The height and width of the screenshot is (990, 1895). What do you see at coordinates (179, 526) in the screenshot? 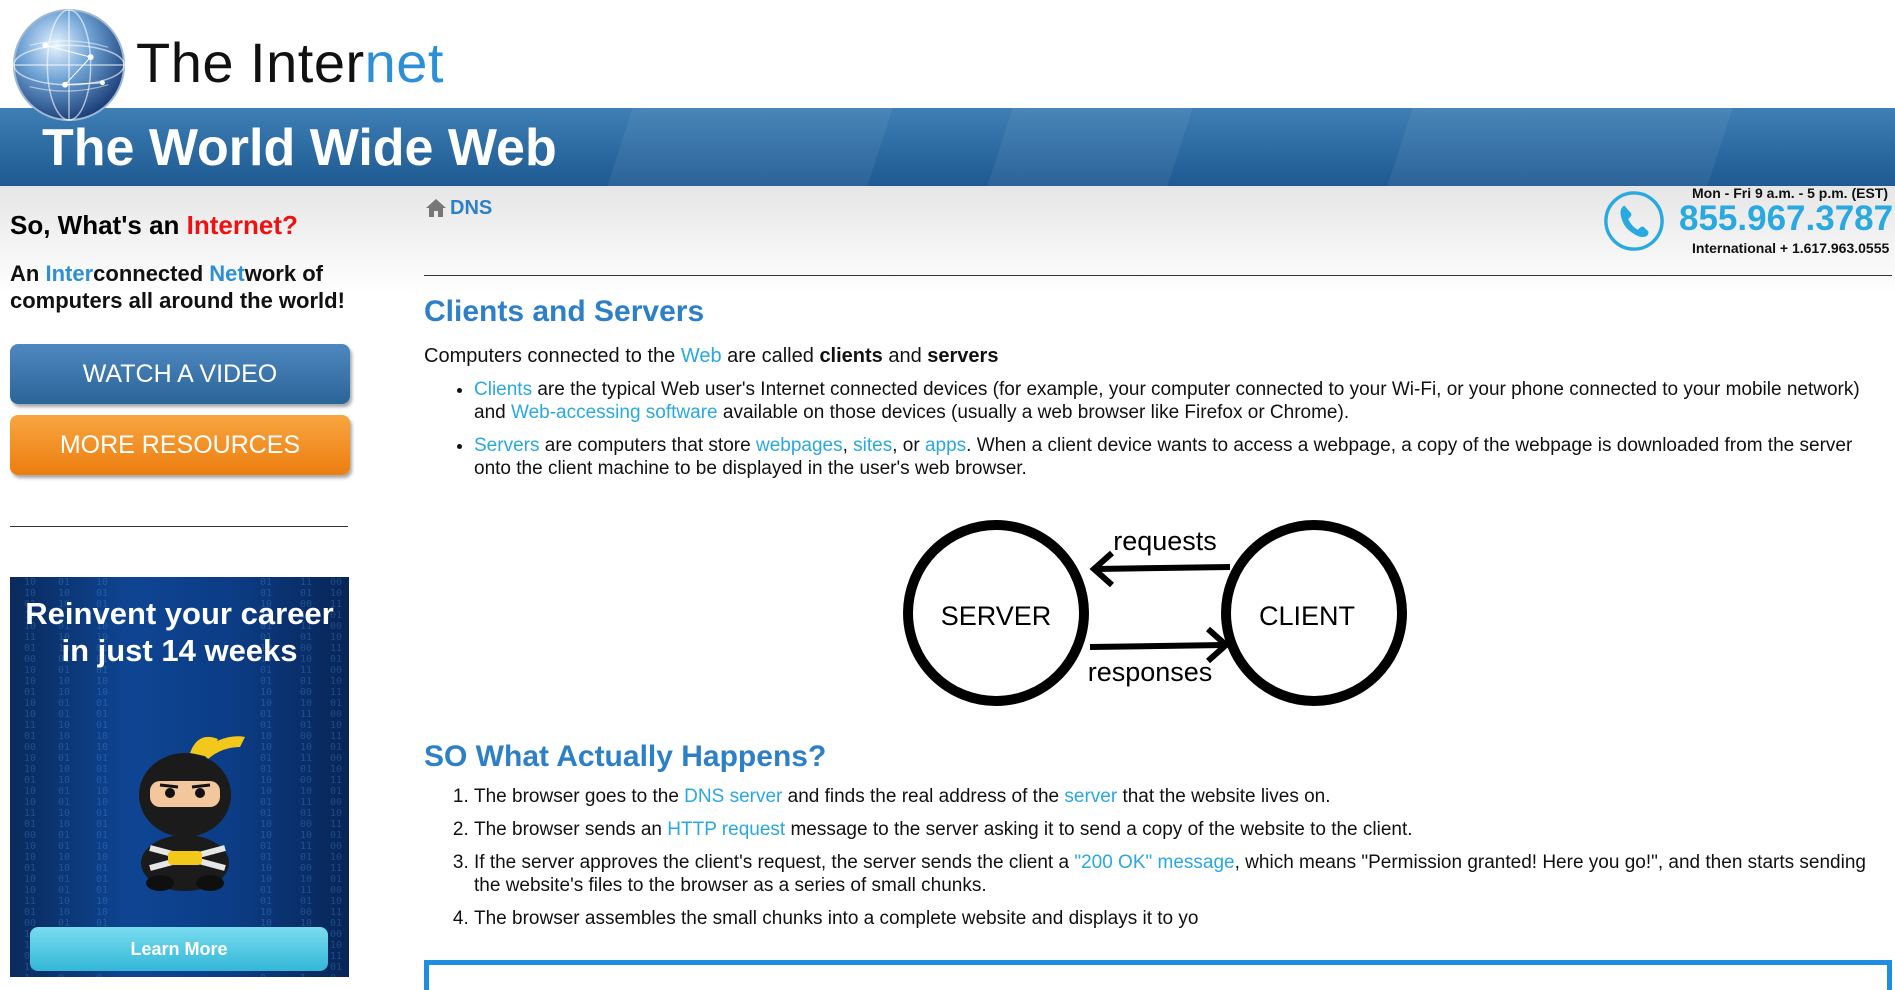
I see `sidebar-divider` at bounding box center [179, 526].